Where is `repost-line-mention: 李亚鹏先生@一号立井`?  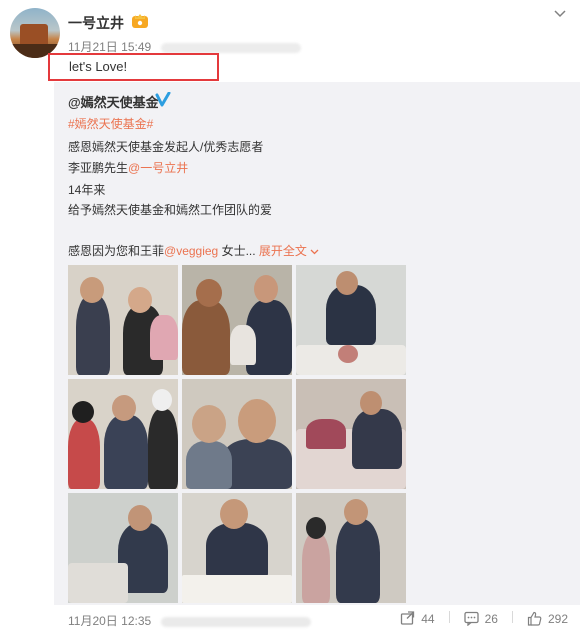 repost-line-mention: 李亚鹏先生@一号立井 is located at coordinates (128, 167).